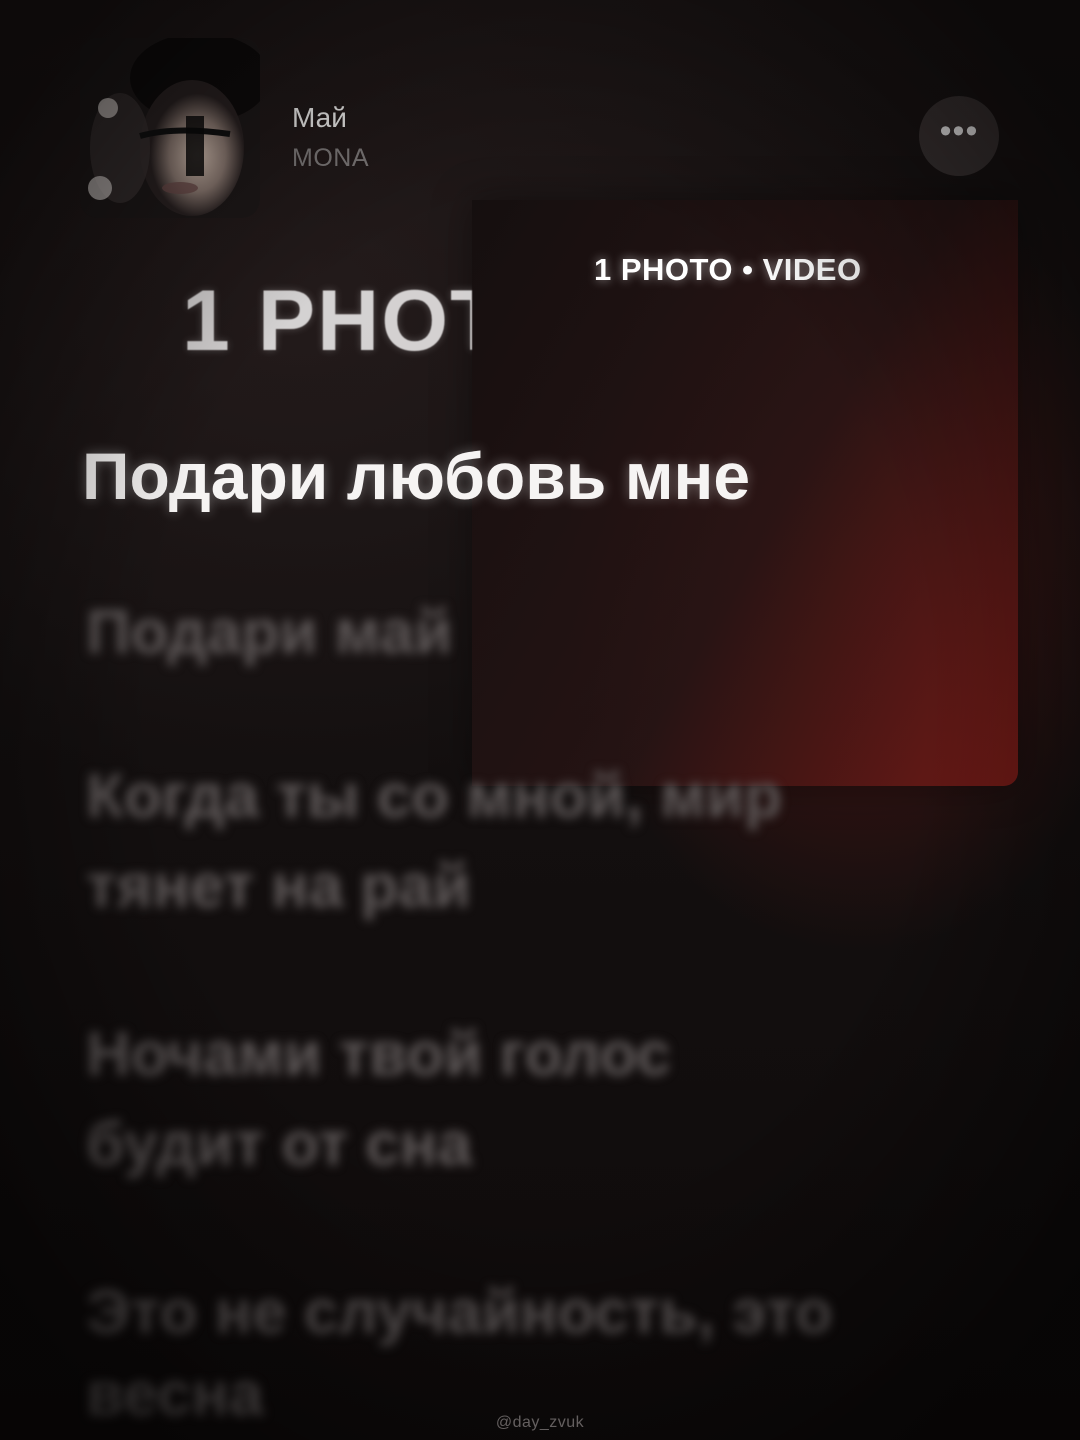 Image resolution: width=1080 pixels, height=1440 pixels. I want to click on photo-video-label: 1 PHOTO • VIDEO, so click(728, 269).